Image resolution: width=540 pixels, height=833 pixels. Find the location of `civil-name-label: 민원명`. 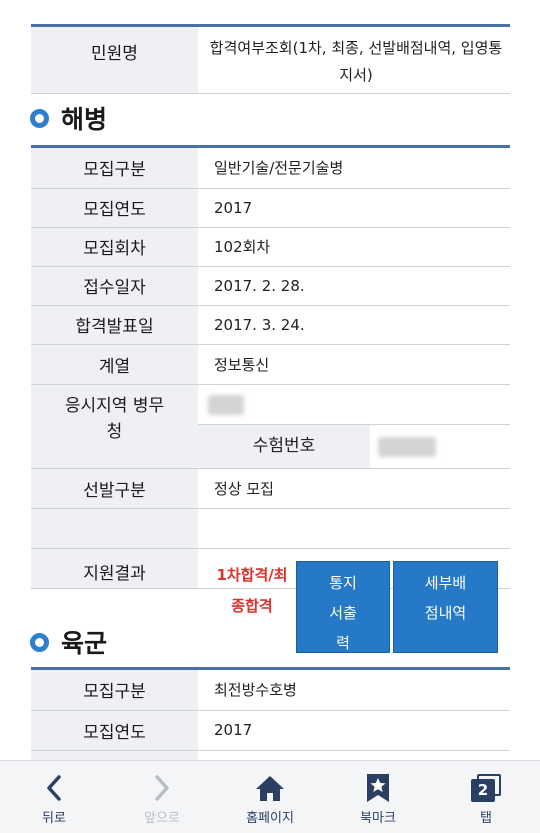

civil-name-label: 민원명 is located at coordinates (114, 60).